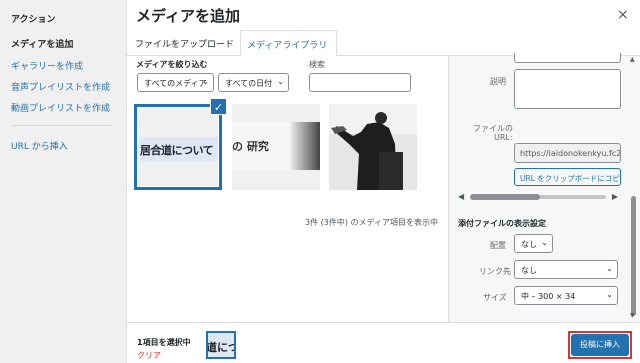 This screenshot has width=640, height=363. What do you see at coordinates (600, 345) in the screenshot?
I see `insert-into-post-button: 投稿に挿入` at bounding box center [600, 345].